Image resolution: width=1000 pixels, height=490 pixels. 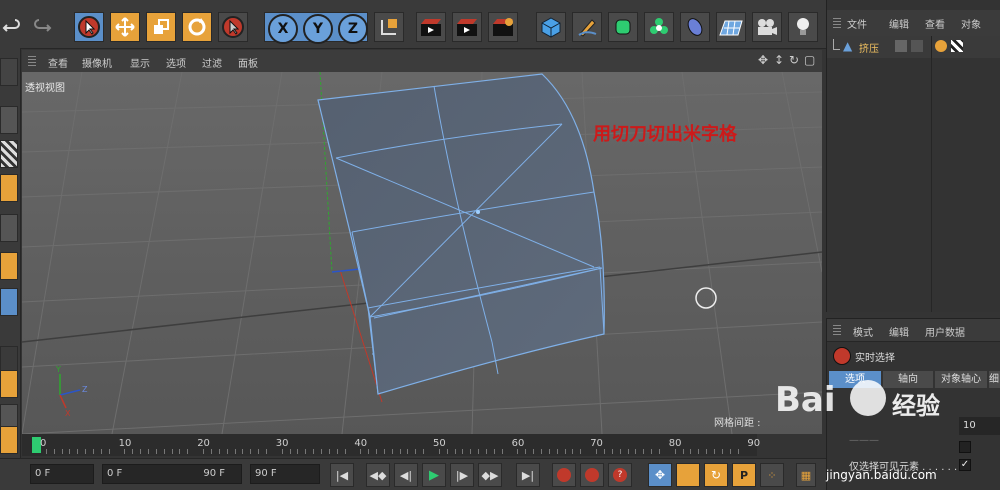 I want to click on floor-icon, so click(x=731, y=27).